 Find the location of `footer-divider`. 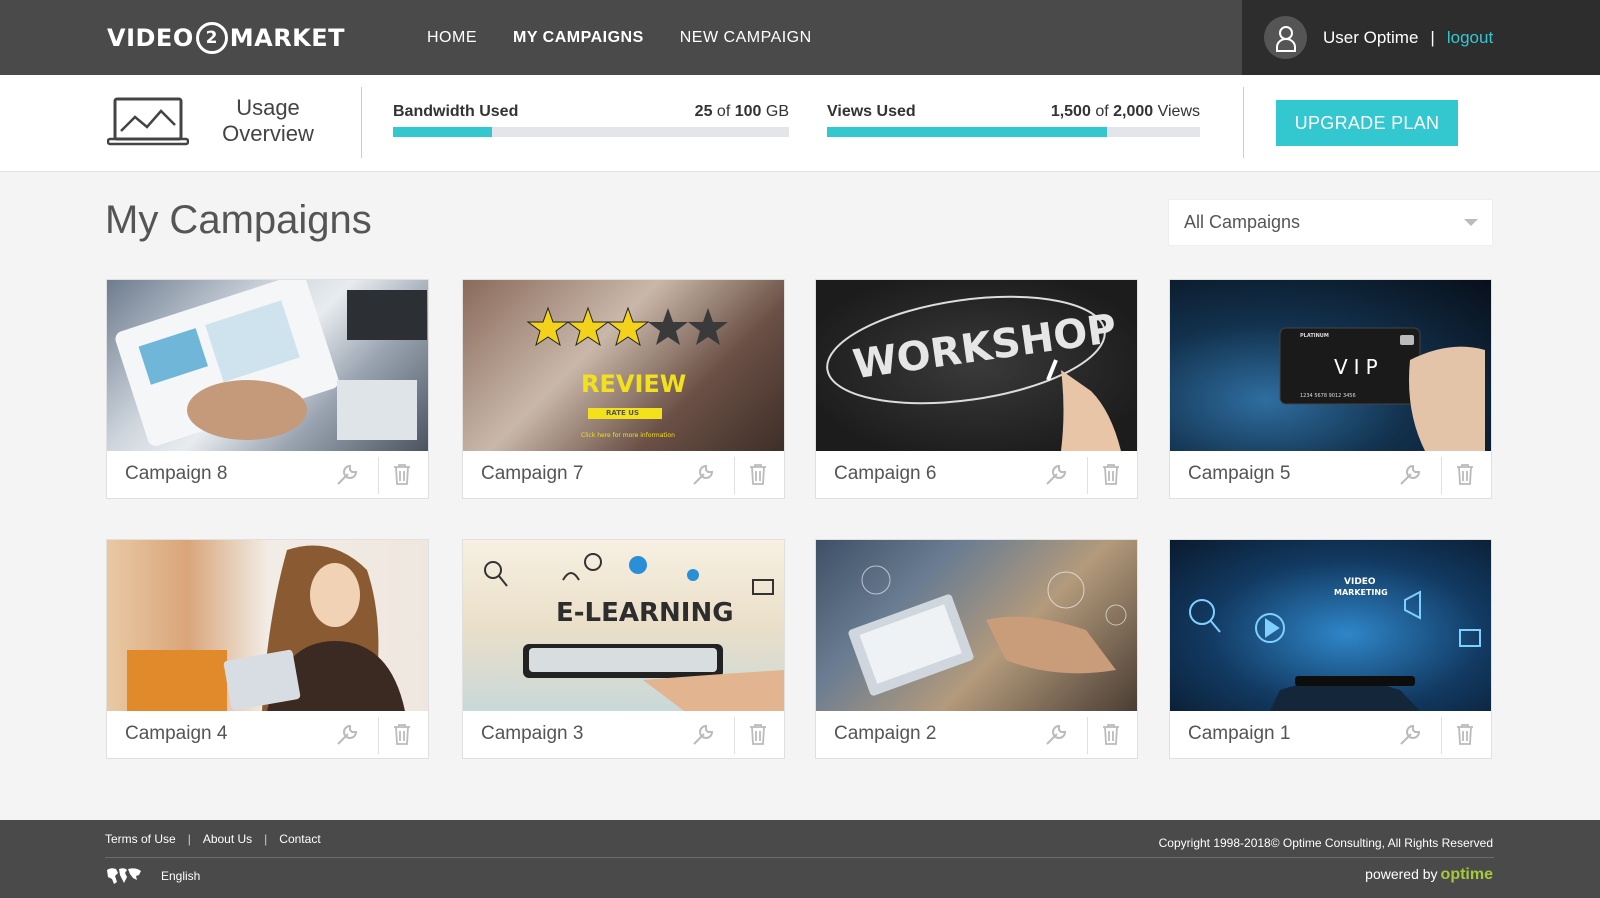

footer-divider is located at coordinates (799, 857).